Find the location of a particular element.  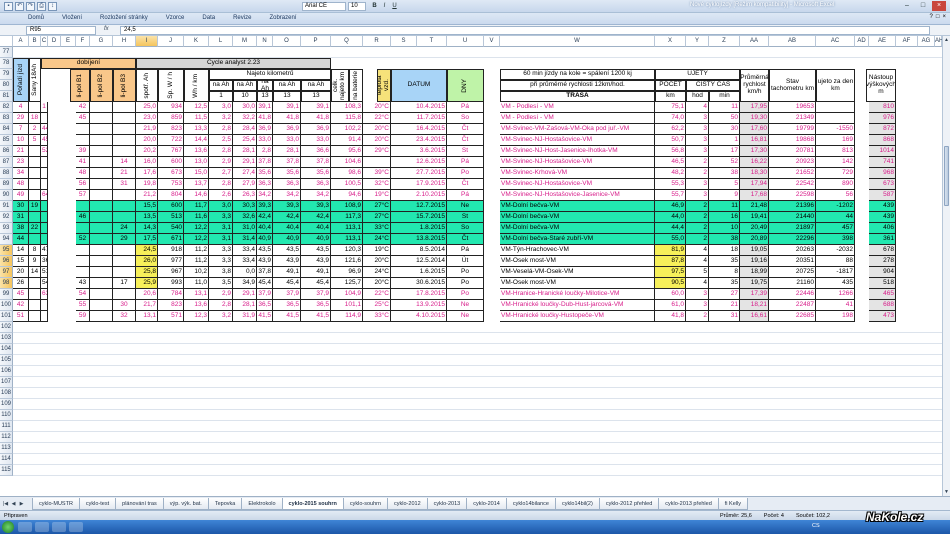

cell-x: 56,8 is located at coordinates (670, 151).